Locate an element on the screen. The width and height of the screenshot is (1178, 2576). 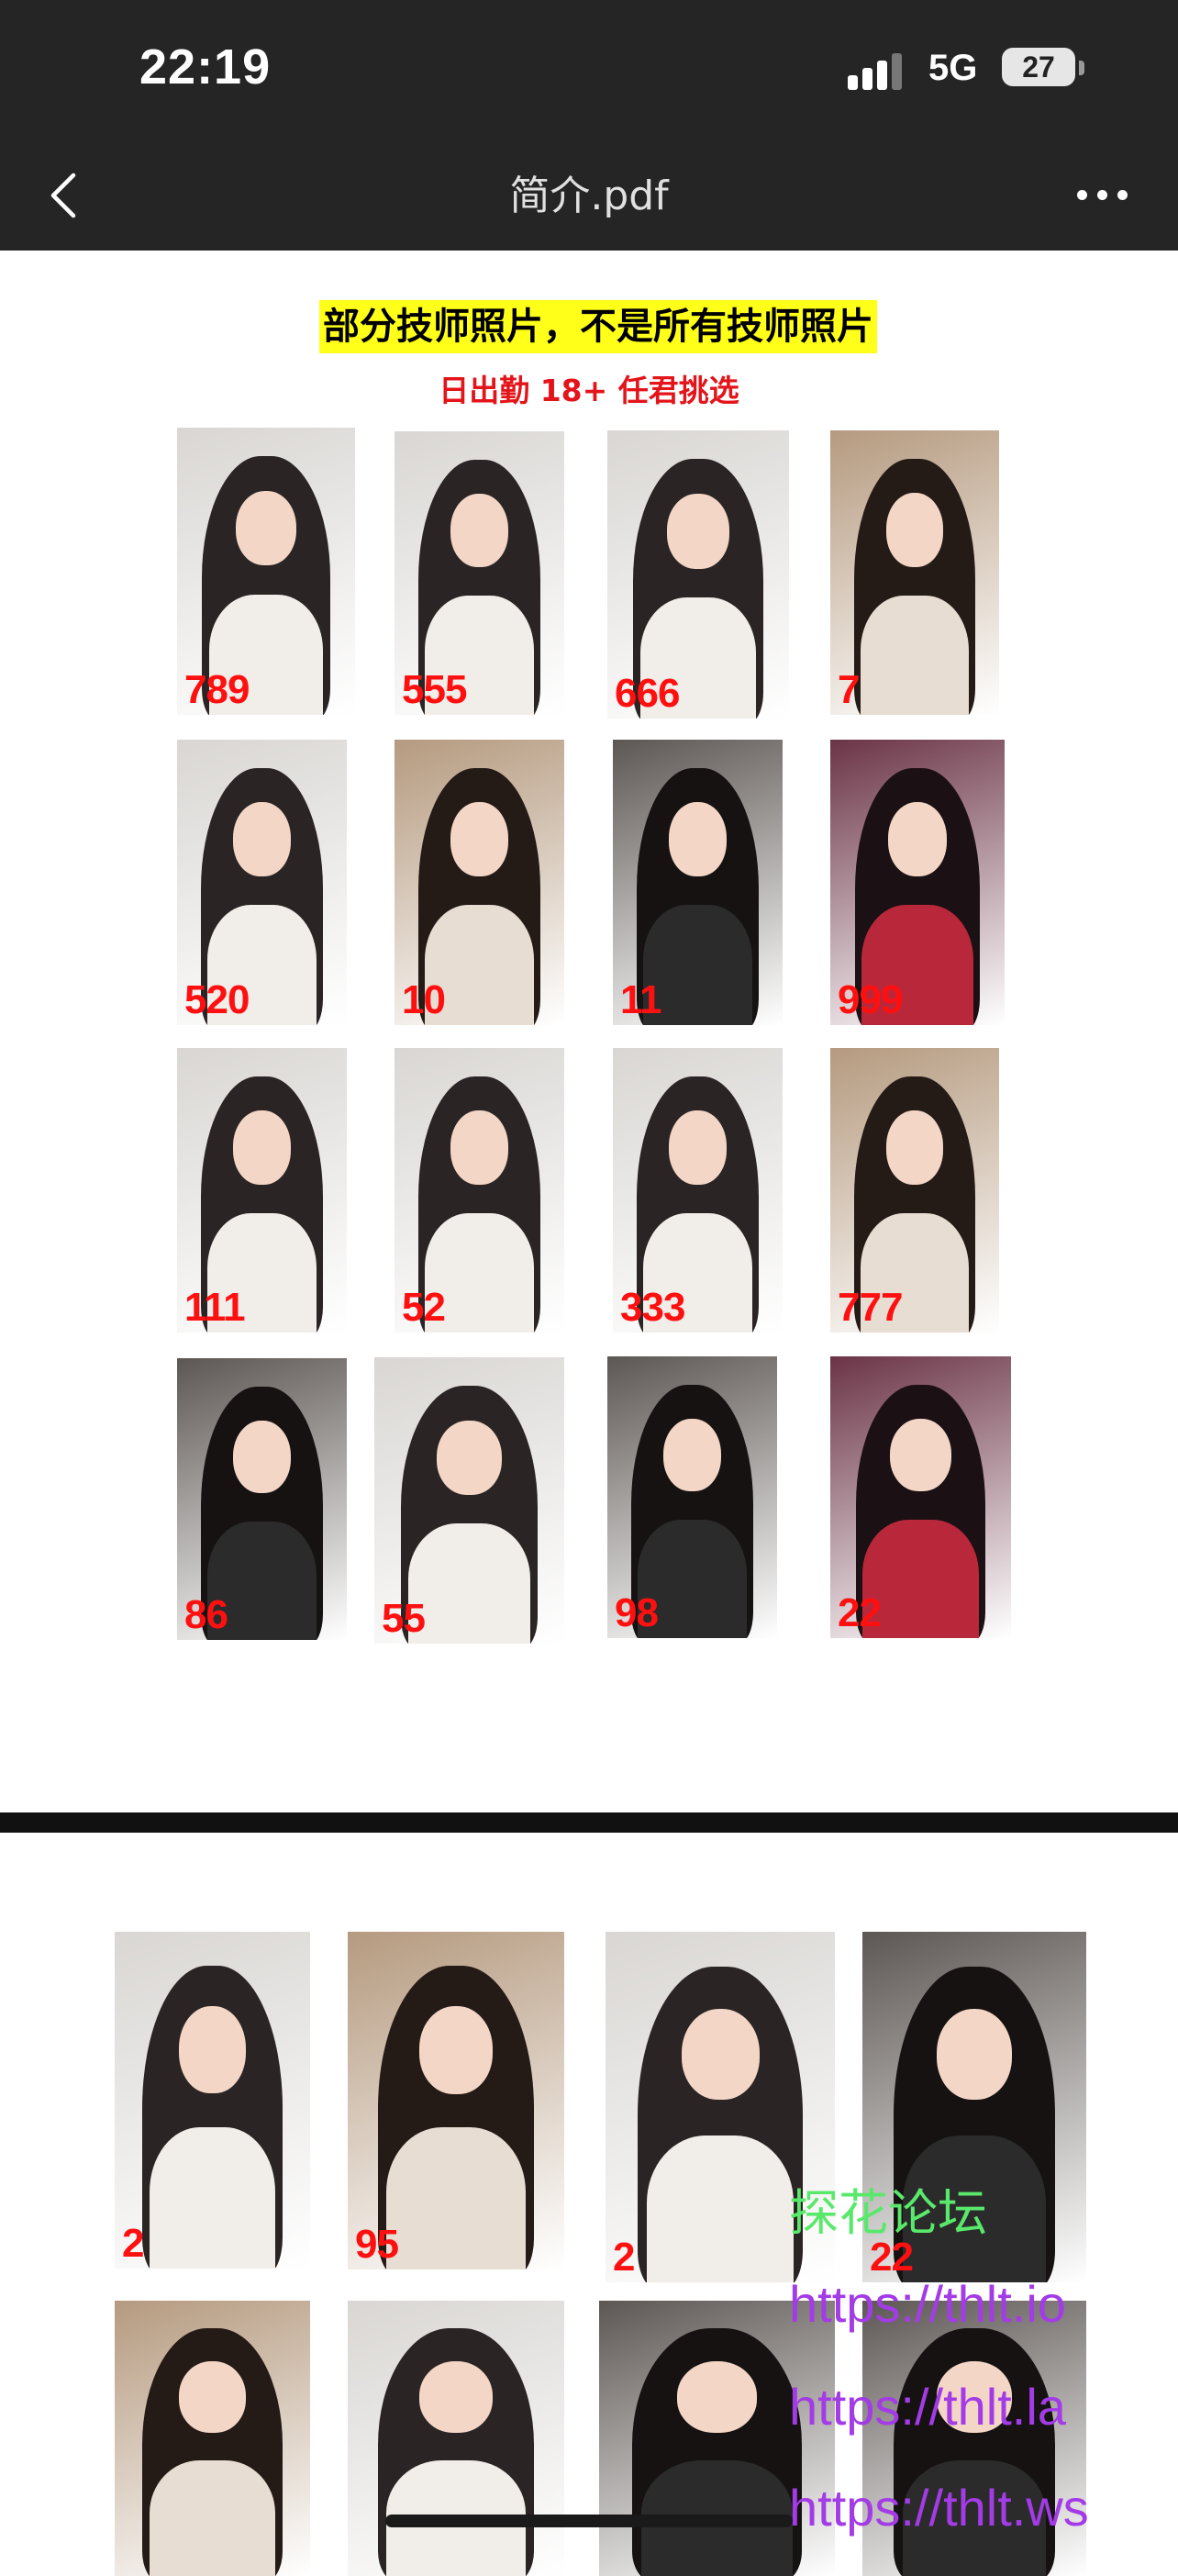
technician-photo: 86 is located at coordinates (262, 1499).